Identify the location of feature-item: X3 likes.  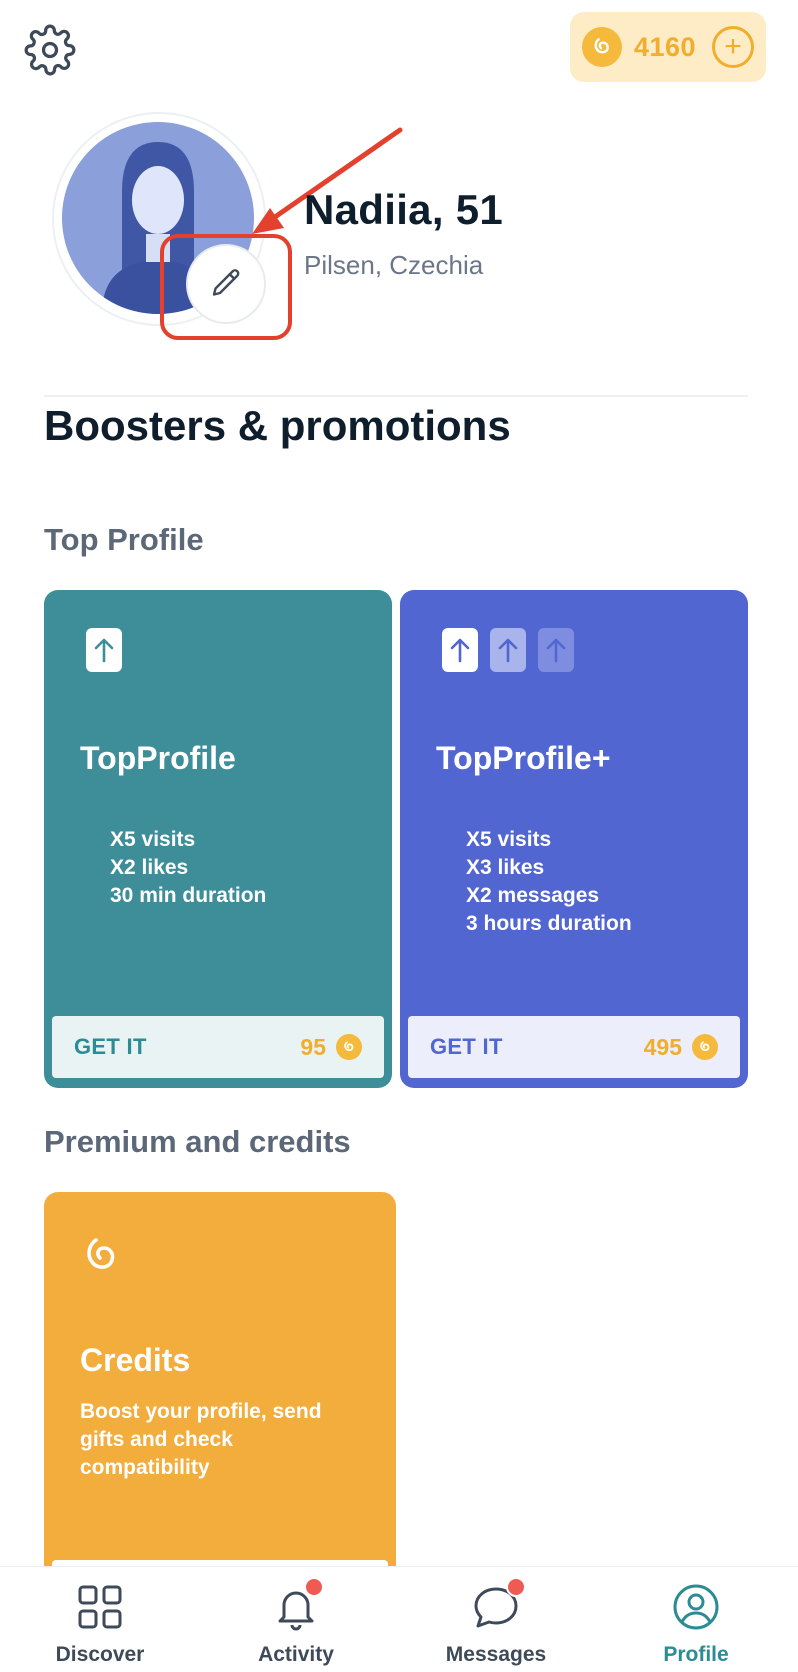
(505, 867).